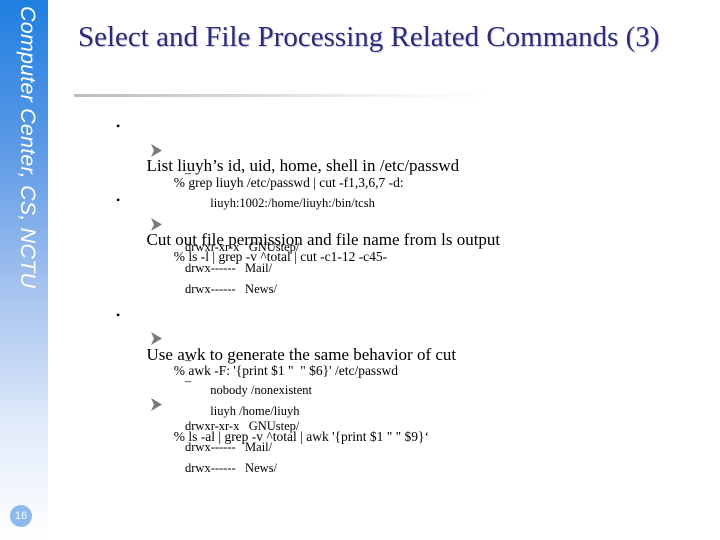 This screenshot has width=720, height=540. What do you see at coordinates (242, 426) in the screenshot?
I see `bullet-3-output-3: drwxr-xr-x GNUstep/` at bounding box center [242, 426].